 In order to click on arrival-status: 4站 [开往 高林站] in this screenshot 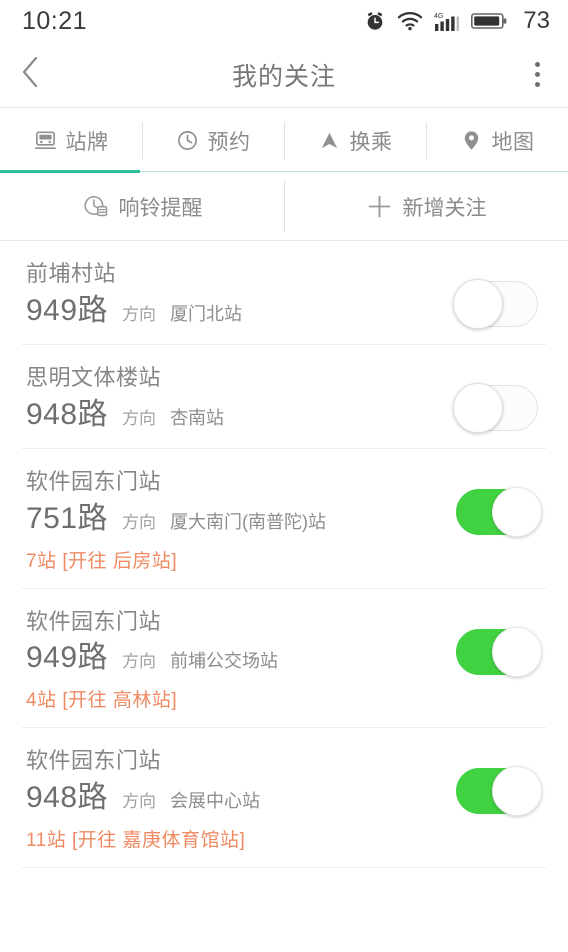, I will do `click(102, 701)`.